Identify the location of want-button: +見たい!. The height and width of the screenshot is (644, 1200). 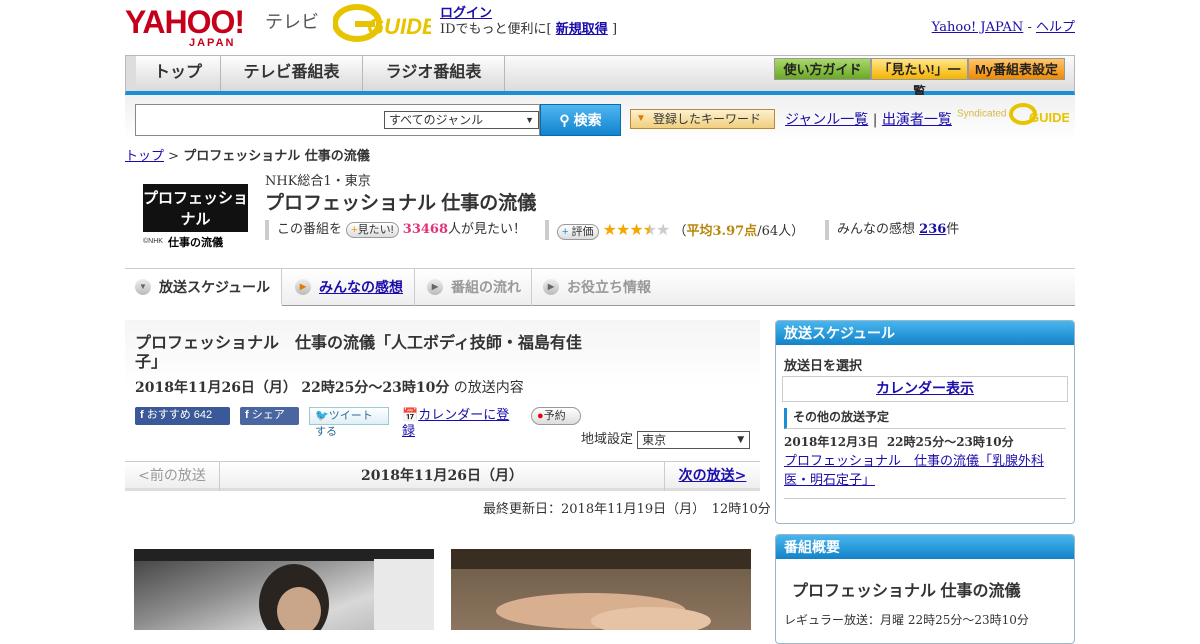
(372, 230).